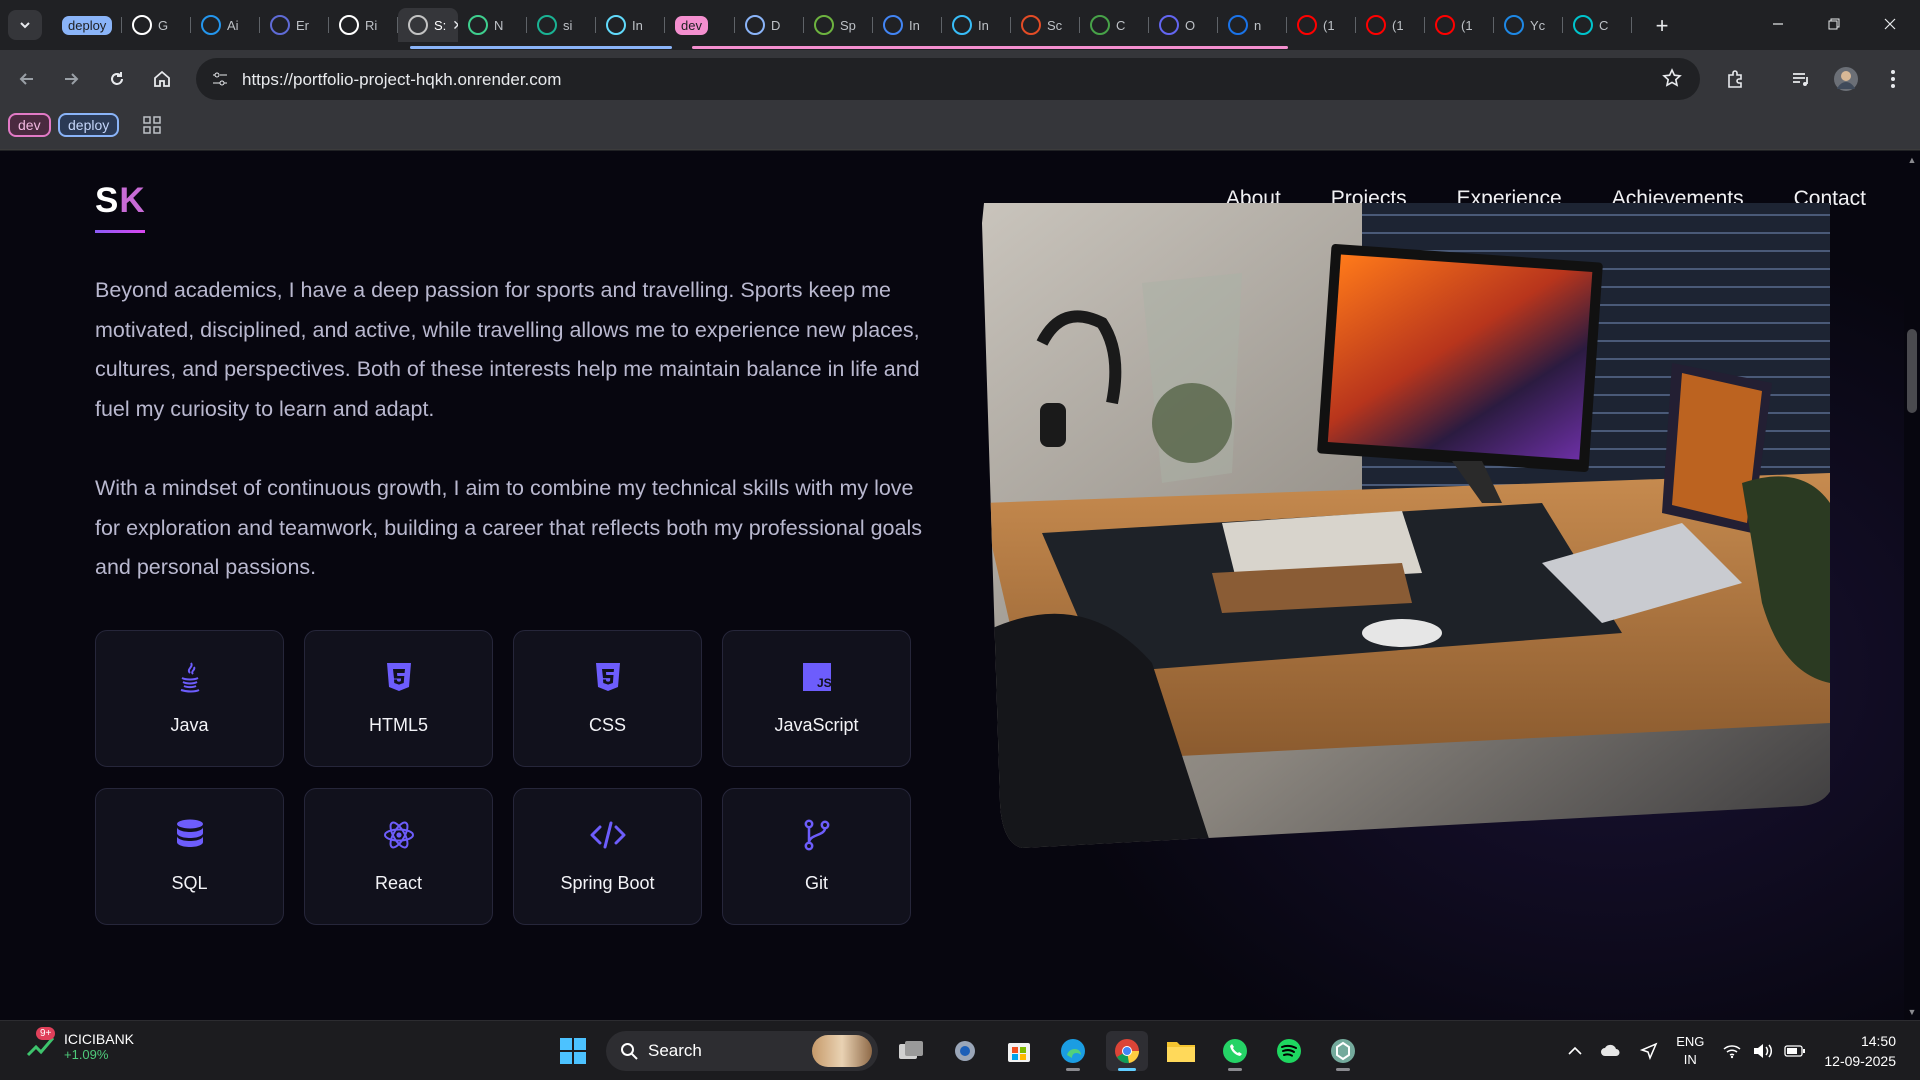 This screenshot has height=1080, width=1920. Describe the element at coordinates (742, 1051) in the screenshot. I see `taskbar-search: Search` at that location.